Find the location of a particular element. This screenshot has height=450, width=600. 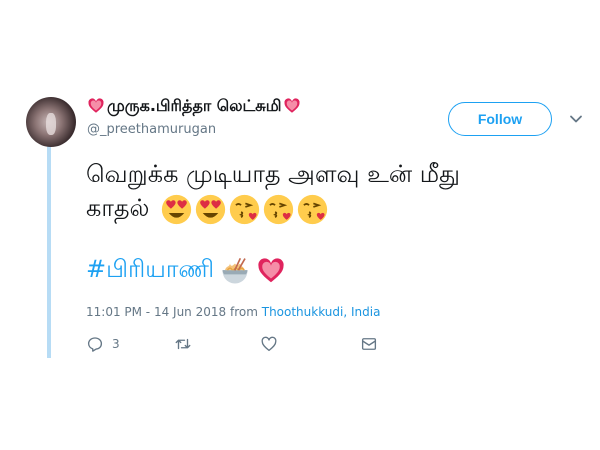

user-name-row: முருக.பிரித்தா லெட்சுமி is located at coordinates (194, 106).